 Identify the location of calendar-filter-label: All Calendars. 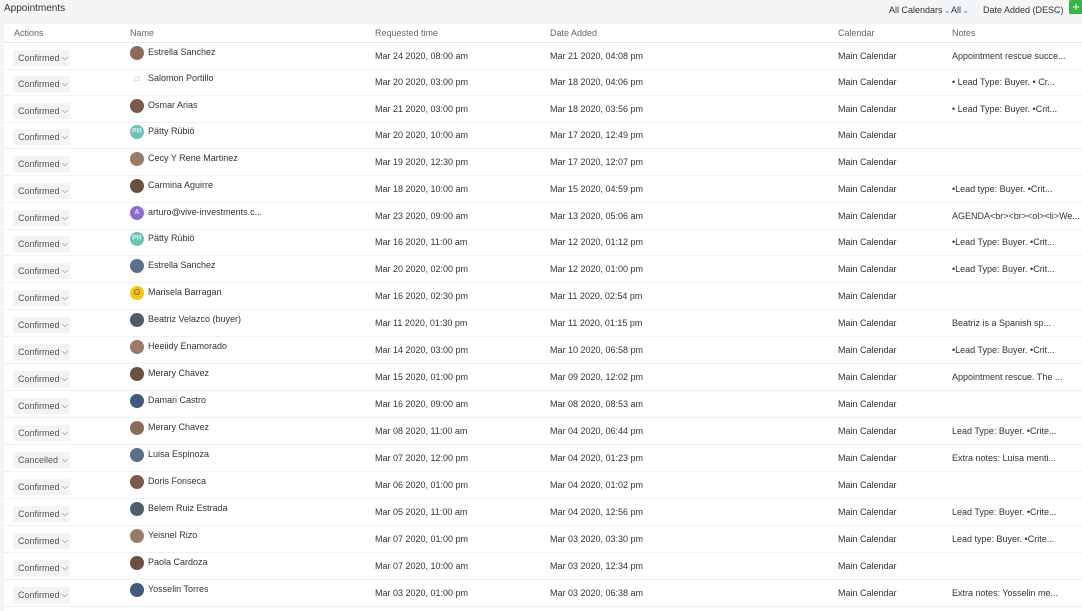
(916, 10).